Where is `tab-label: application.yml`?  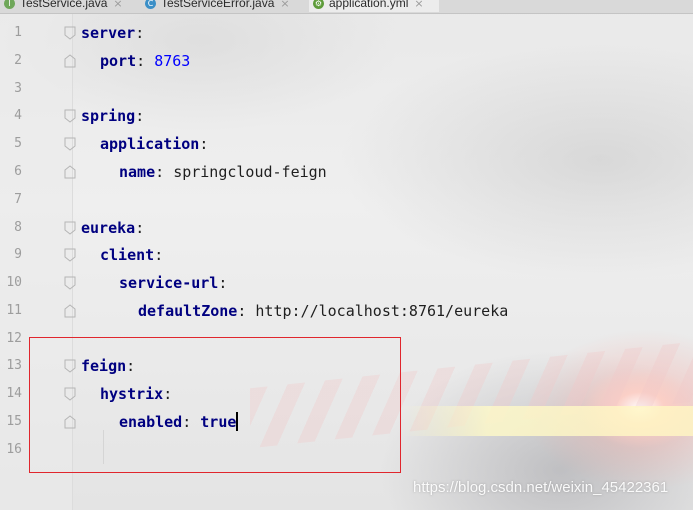 tab-label: application.yml is located at coordinates (369, 5).